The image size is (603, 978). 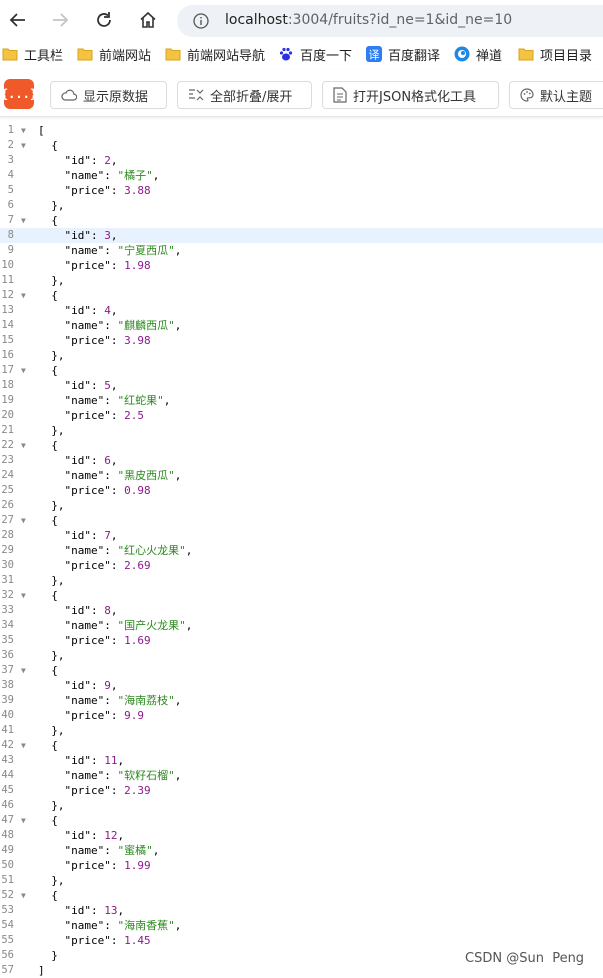 I want to click on code-line: 42 ▼ {, so click(x=301, y=745).